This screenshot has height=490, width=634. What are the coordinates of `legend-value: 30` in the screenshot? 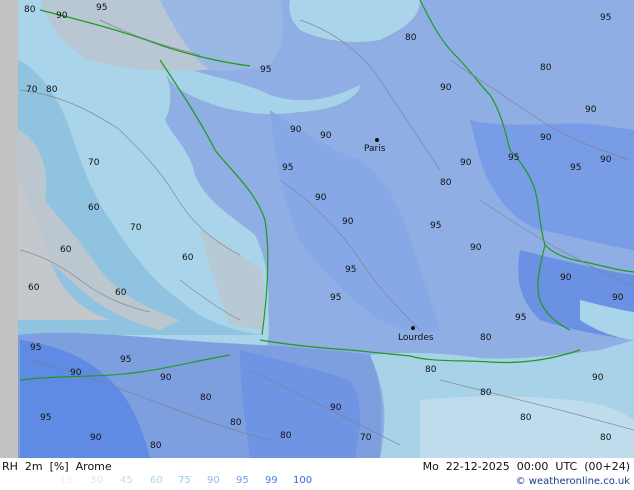 It's located at (96, 480).